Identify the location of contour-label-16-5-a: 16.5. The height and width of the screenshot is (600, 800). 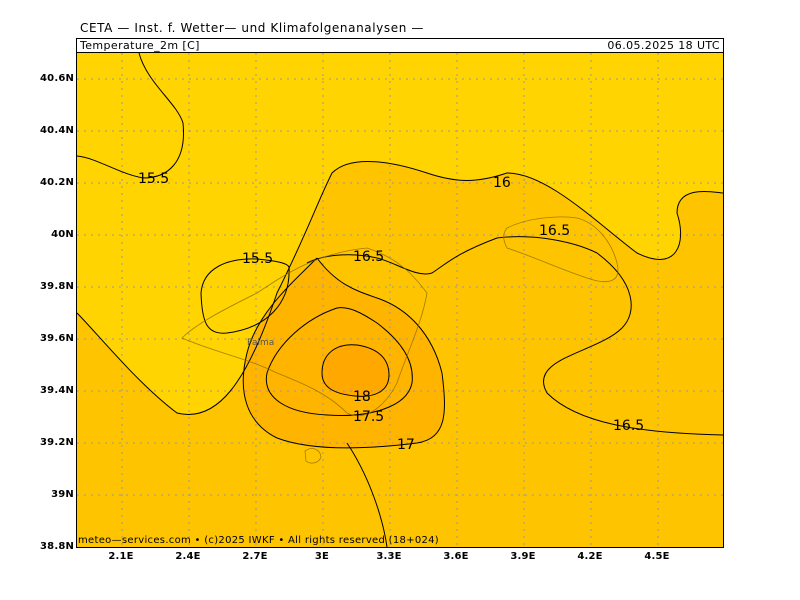
(369, 257).